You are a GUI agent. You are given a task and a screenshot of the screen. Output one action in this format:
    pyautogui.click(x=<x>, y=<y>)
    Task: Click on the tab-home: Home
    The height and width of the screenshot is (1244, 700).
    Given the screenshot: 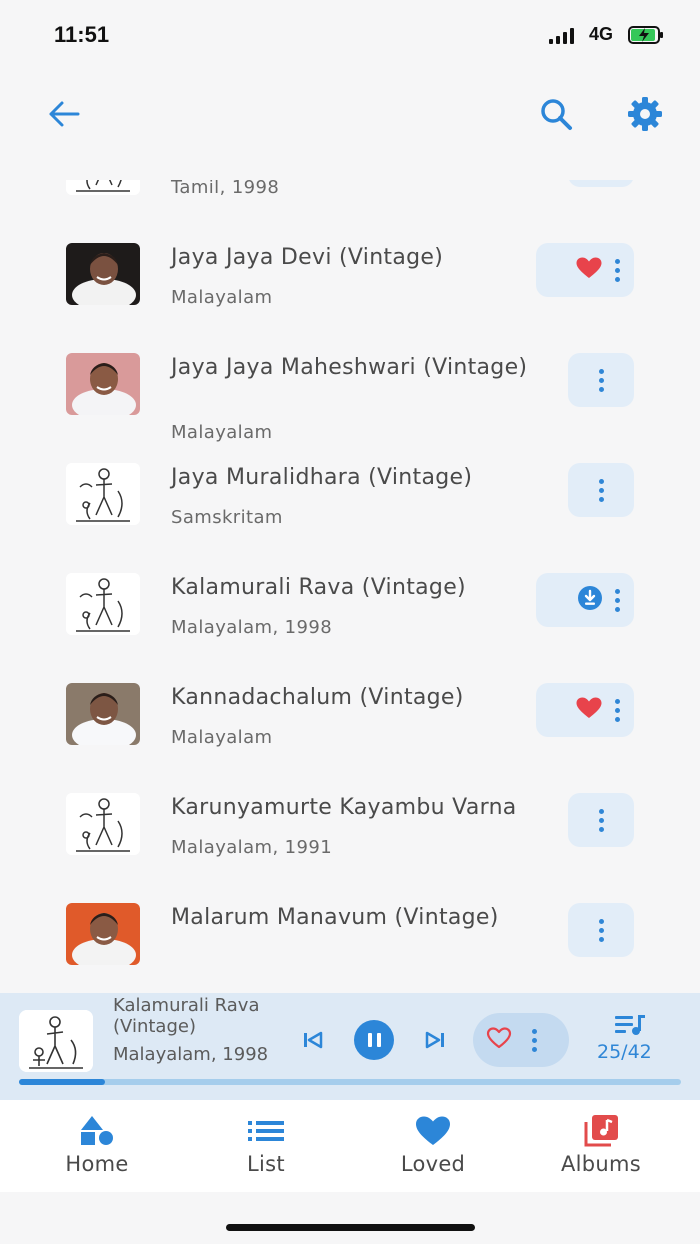 What is the action you would take?
    pyautogui.click(x=97, y=1146)
    